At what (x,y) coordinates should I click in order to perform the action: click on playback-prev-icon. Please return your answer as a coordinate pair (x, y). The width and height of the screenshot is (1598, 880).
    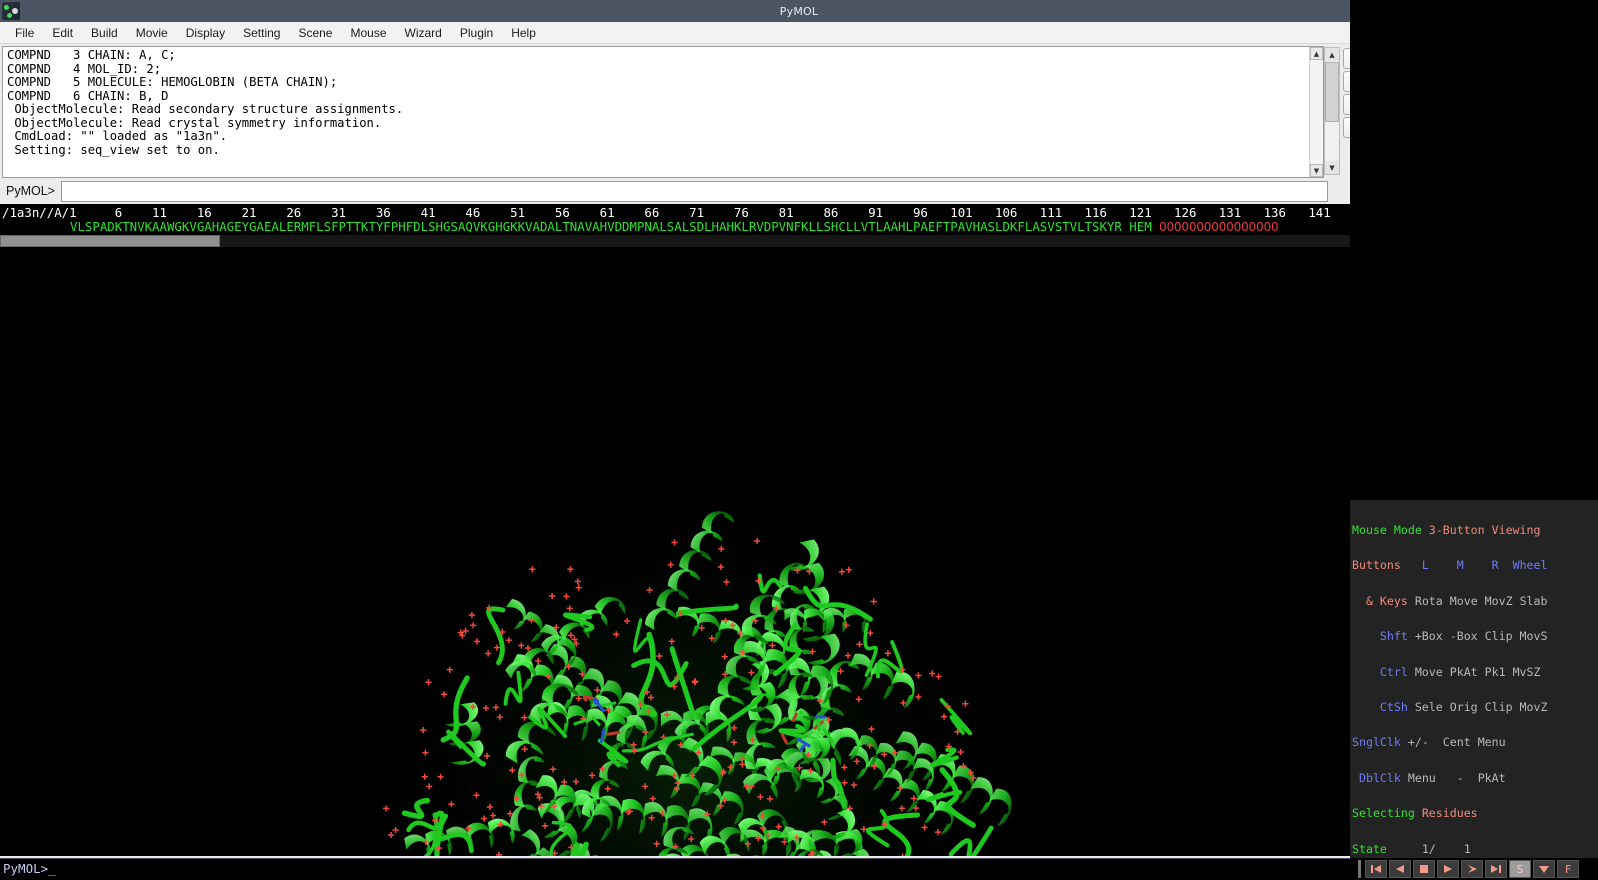
    Looking at the image, I should click on (1400, 869).